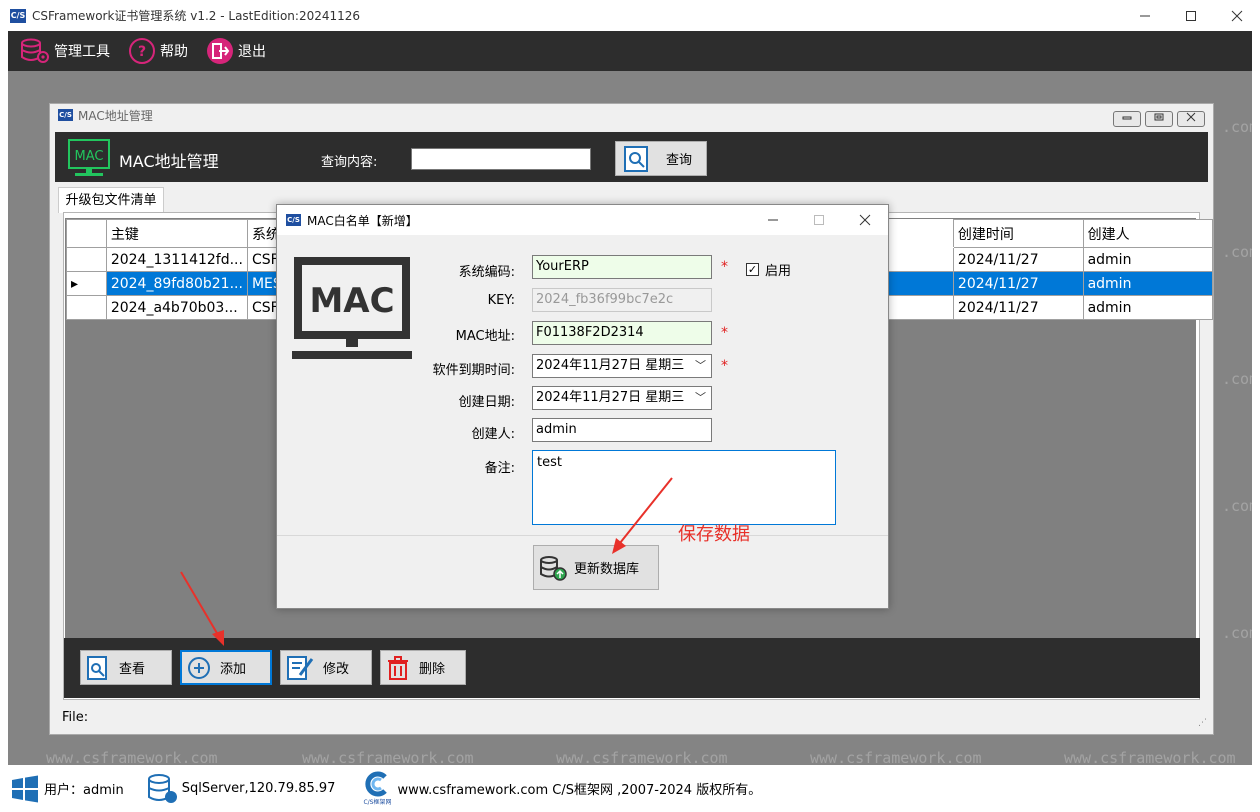  Describe the element at coordinates (25, 788) in the screenshot. I see `windows-logo-icon` at that location.